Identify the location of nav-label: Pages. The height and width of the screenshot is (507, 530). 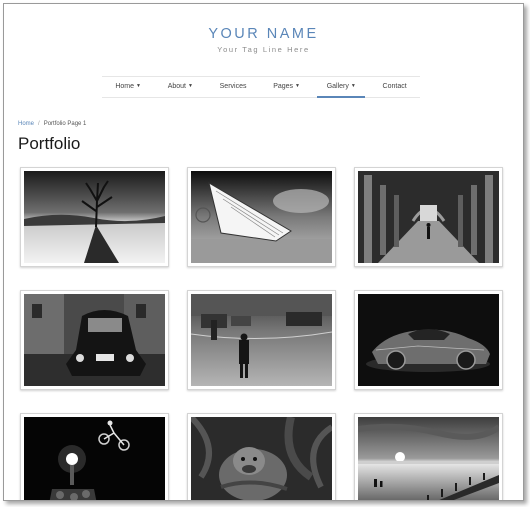
(283, 86).